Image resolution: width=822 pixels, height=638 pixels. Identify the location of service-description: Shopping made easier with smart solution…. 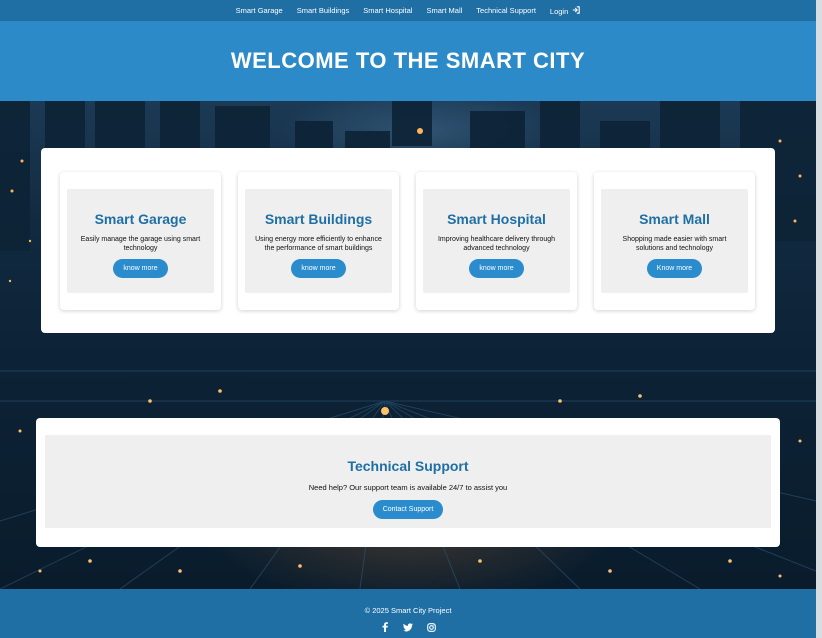
(674, 244).